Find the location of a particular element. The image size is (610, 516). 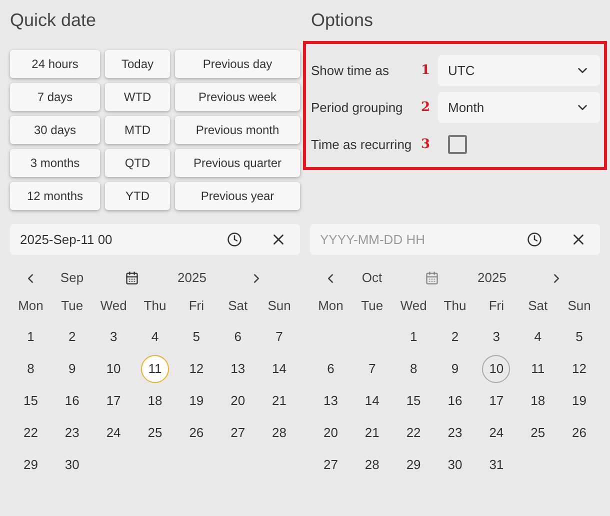

quick-date-button: Previous month is located at coordinates (237, 130).